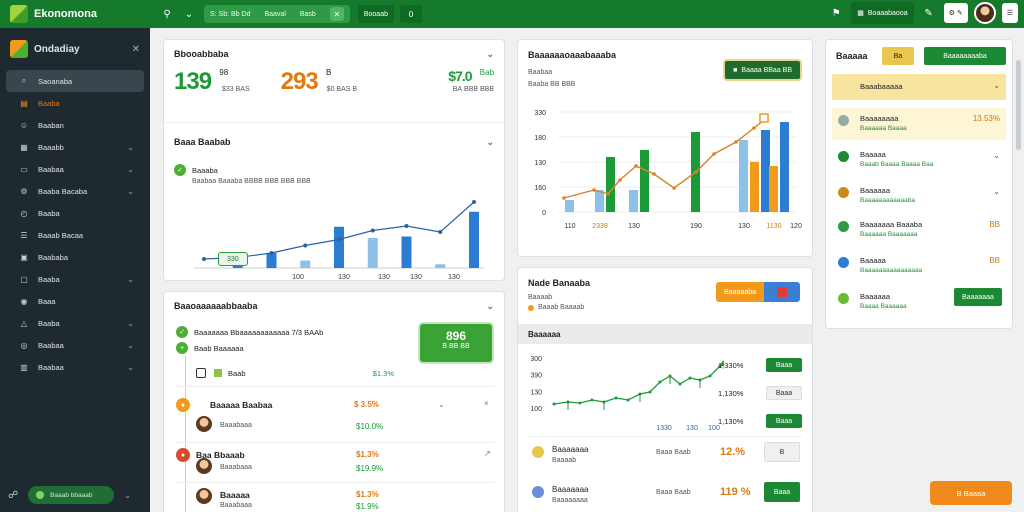 The width and height of the screenshot is (1024, 512). What do you see at coordinates (796, 226) in the screenshot?
I see `comparison-x-tick: 120` at bounding box center [796, 226].